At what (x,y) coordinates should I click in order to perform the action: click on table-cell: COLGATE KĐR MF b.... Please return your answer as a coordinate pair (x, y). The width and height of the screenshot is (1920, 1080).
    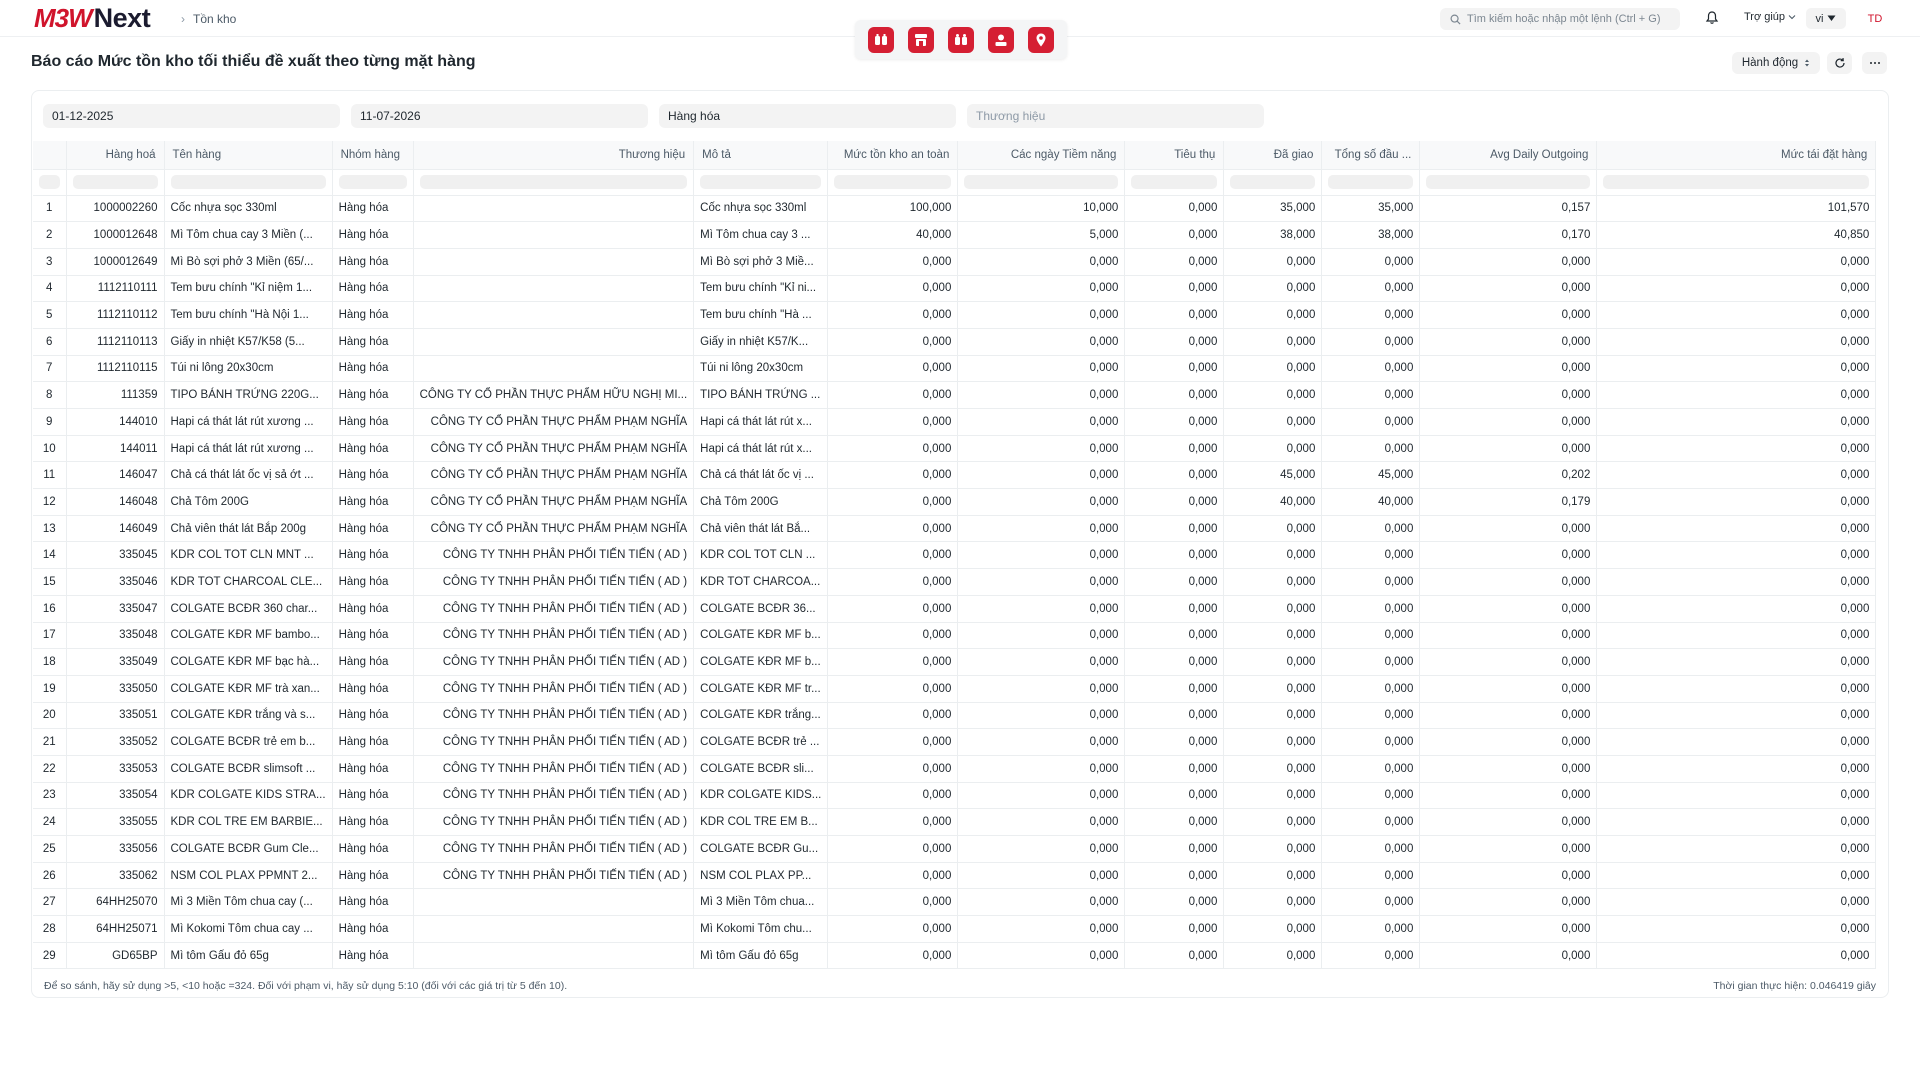
    Looking at the image, I should click on (761, 662).